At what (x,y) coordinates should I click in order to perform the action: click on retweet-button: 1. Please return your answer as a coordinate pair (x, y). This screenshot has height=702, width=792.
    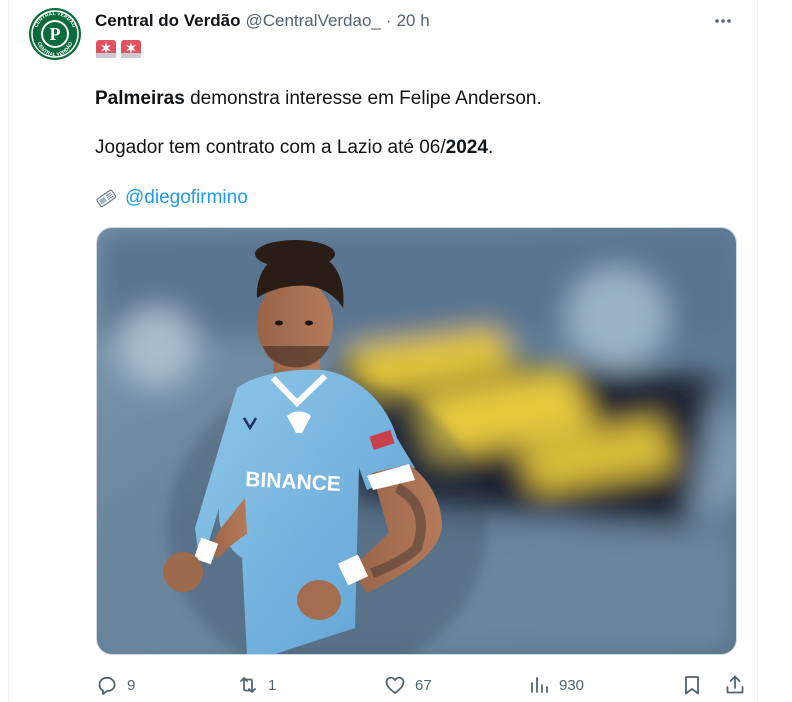
    Looking at the image, I should click on (256, 685).